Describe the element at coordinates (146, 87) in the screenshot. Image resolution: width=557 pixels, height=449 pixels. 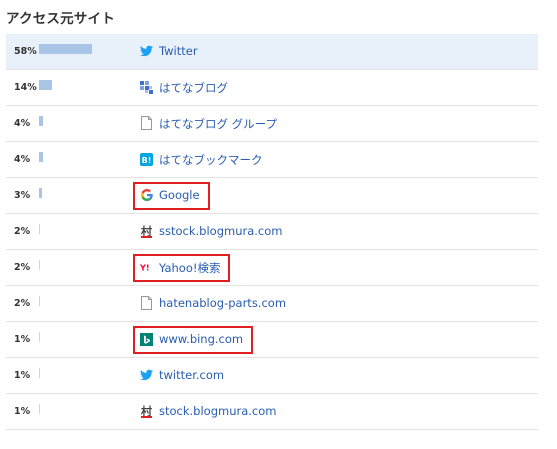
I see `hatena-blog-icon` at that location.